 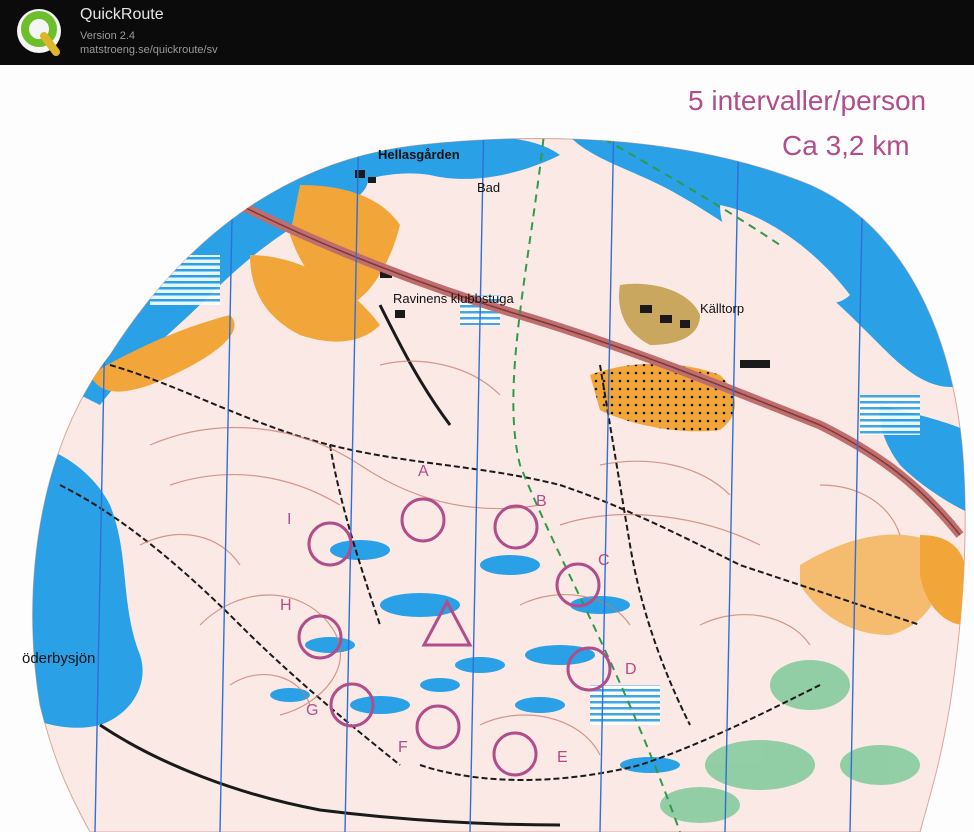 I want to click on control-label-d: D, so click(x=631, y=669).